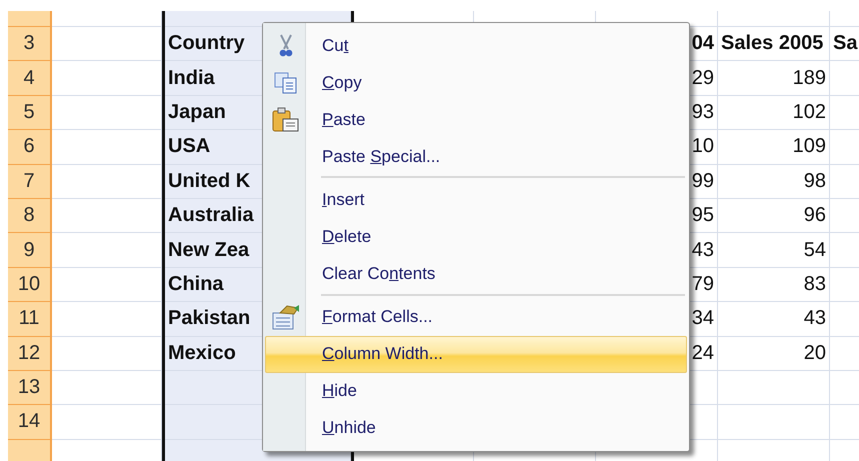 The height and width of the screenshot is (461, 859). Describe the element at coordinates (30, 113) in the screenshot. I see `row-header: 5` at that location.